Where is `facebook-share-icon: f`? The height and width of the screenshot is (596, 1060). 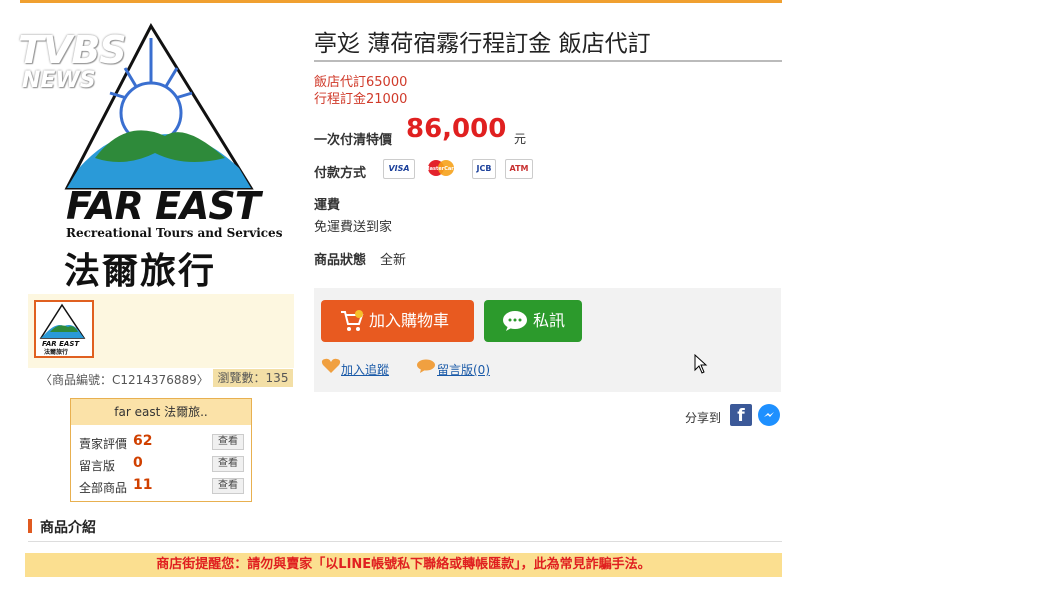
facebook-share-icon: f is located at coordinates (741, 415).